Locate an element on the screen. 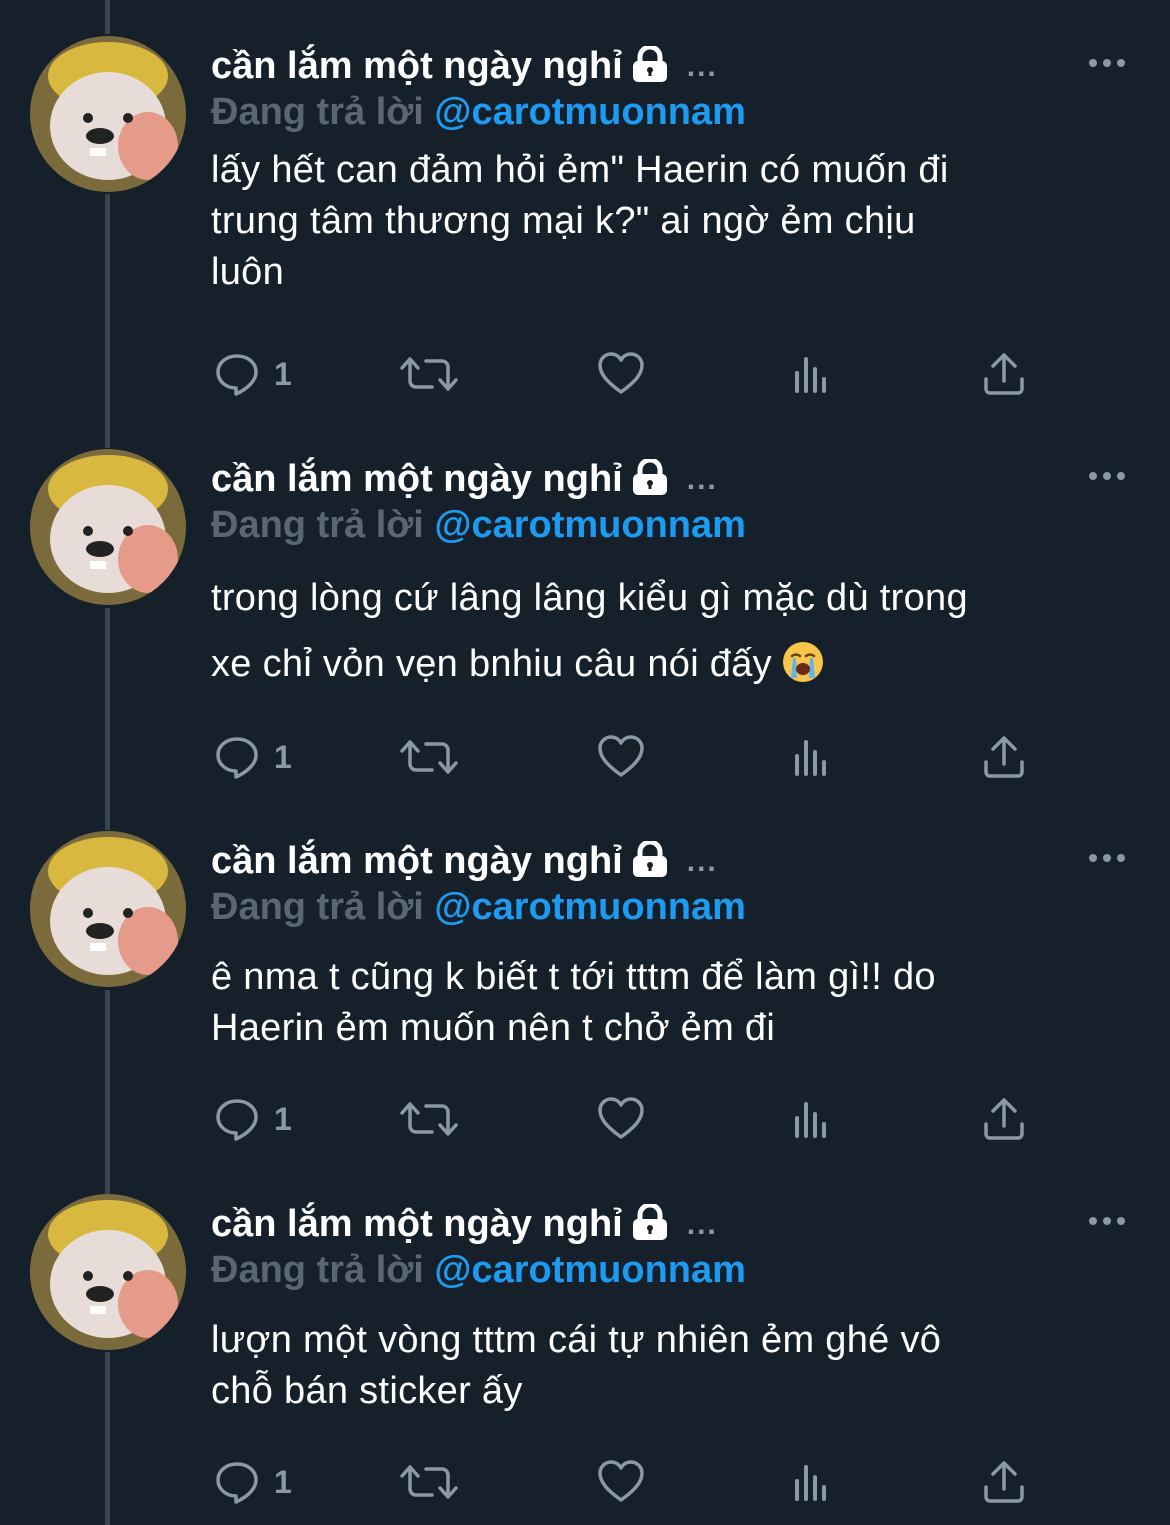 Image resolution: width=1170 pixels, height=1525 pixels. loudly-crying-face-emoji is located at coordinates (802, 662).